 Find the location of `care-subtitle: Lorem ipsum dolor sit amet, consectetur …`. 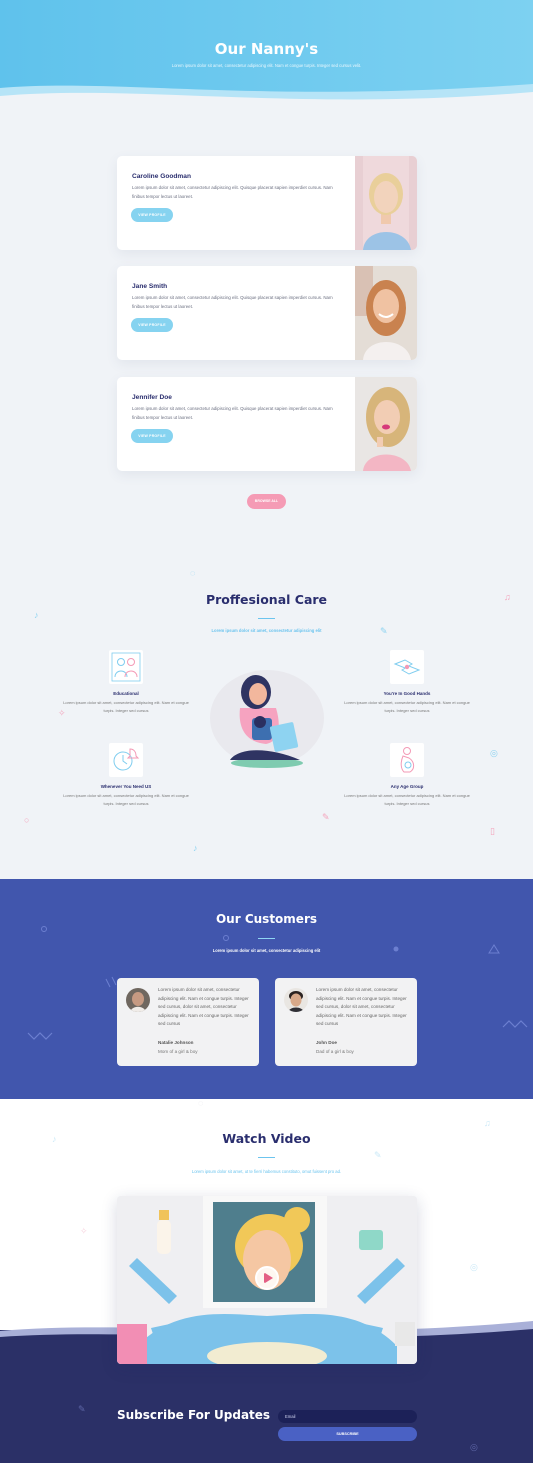

care-subtitle: Lorem ipsum dolor sit amet, consectetur … is located at coordinates (266, 630).